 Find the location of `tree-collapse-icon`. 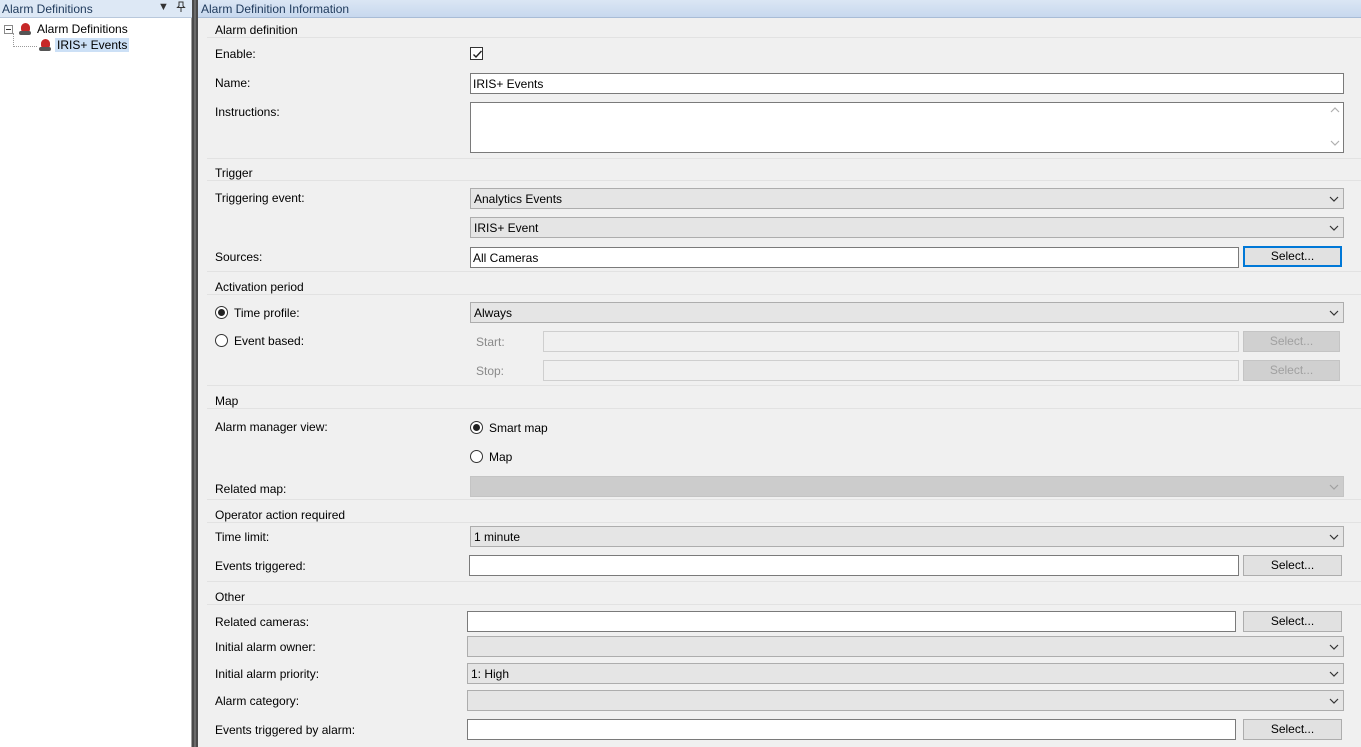

tree-collapse-icon is located at coordinates (8, 29).